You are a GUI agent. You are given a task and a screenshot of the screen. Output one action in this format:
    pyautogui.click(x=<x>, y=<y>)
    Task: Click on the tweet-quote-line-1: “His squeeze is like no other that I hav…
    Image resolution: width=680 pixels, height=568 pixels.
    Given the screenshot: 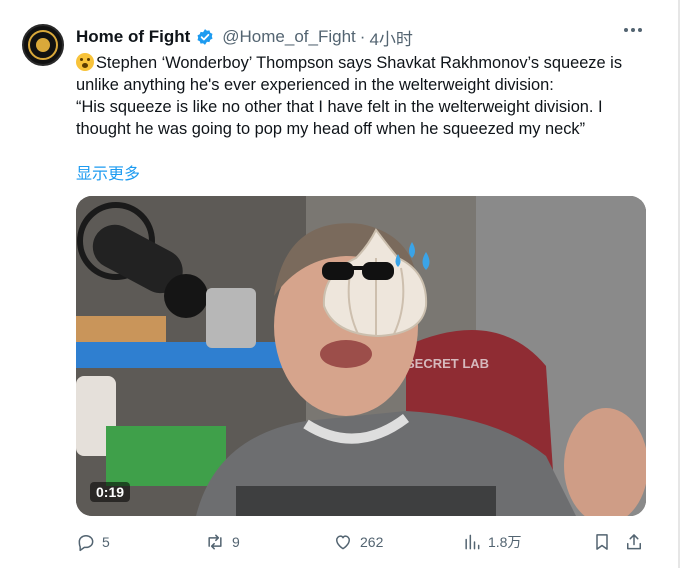 What is the action you would take?
    pyautogui.click(x=339, y=107)
    